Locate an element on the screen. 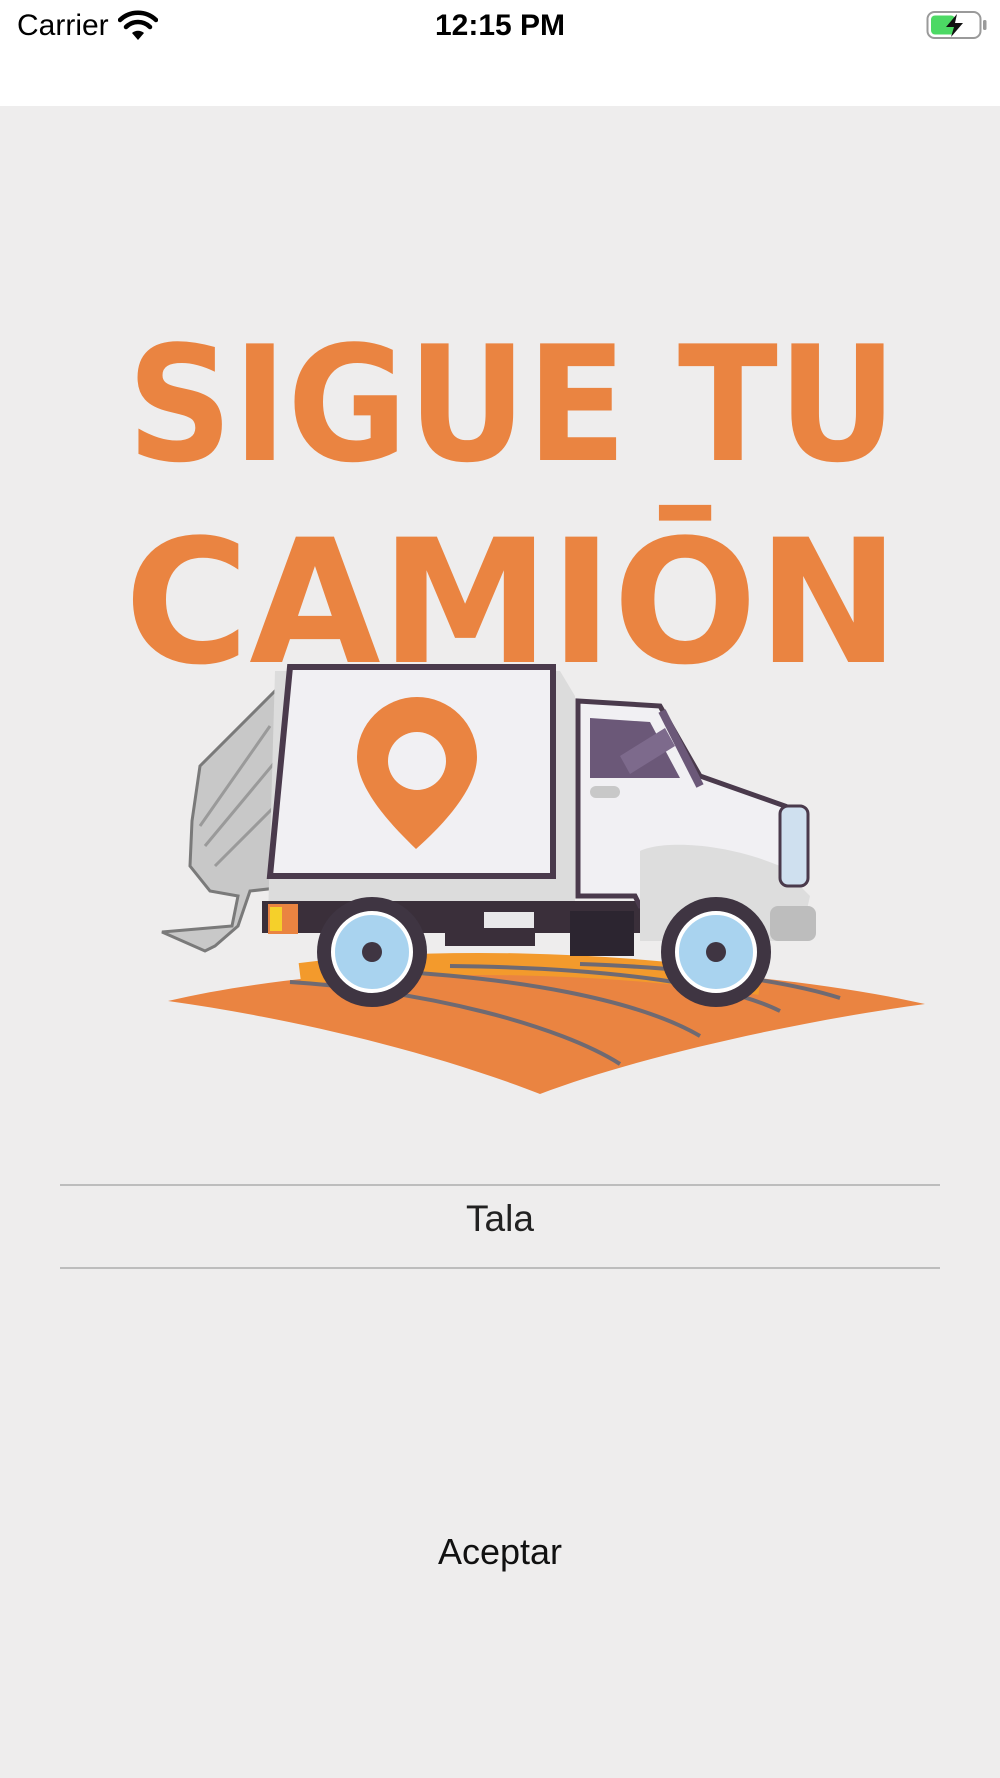  status-bar: Carrier 12:15 PM is located at coordinates (500, 53).